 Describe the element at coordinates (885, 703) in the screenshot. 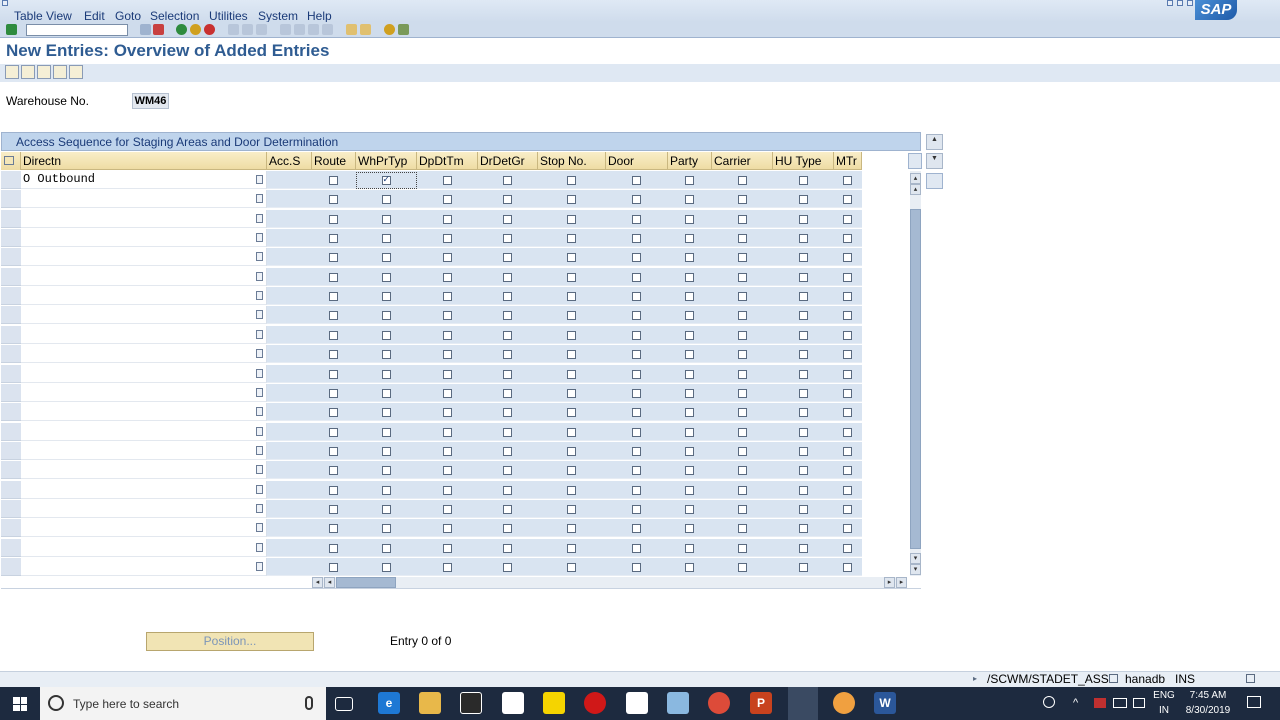

I see `word-icon: W` at that location.